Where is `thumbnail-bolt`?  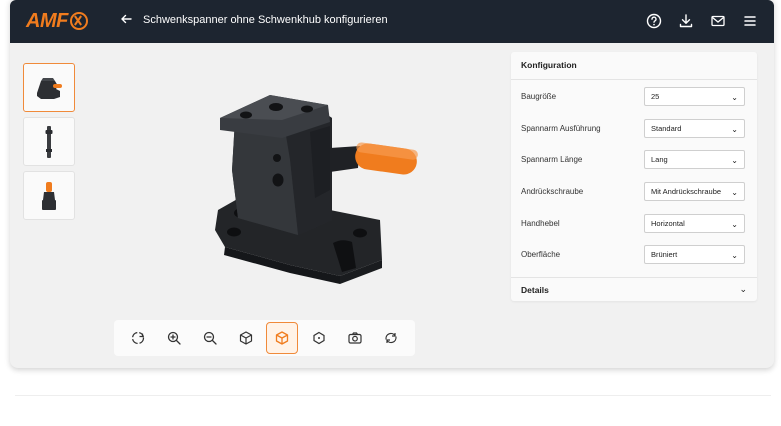 thumbnail-bolt is located at coordinates (49, 141).